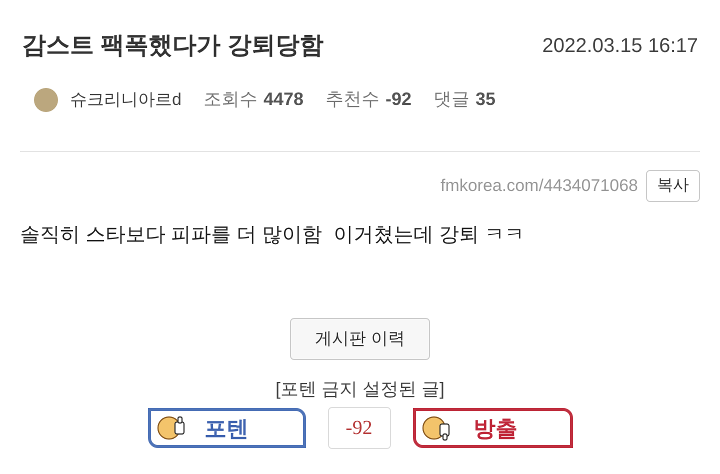  Describe the element at coordinates (126, 99) in the screenshot. I see `author-name: 슈크리니아르d` at that location.